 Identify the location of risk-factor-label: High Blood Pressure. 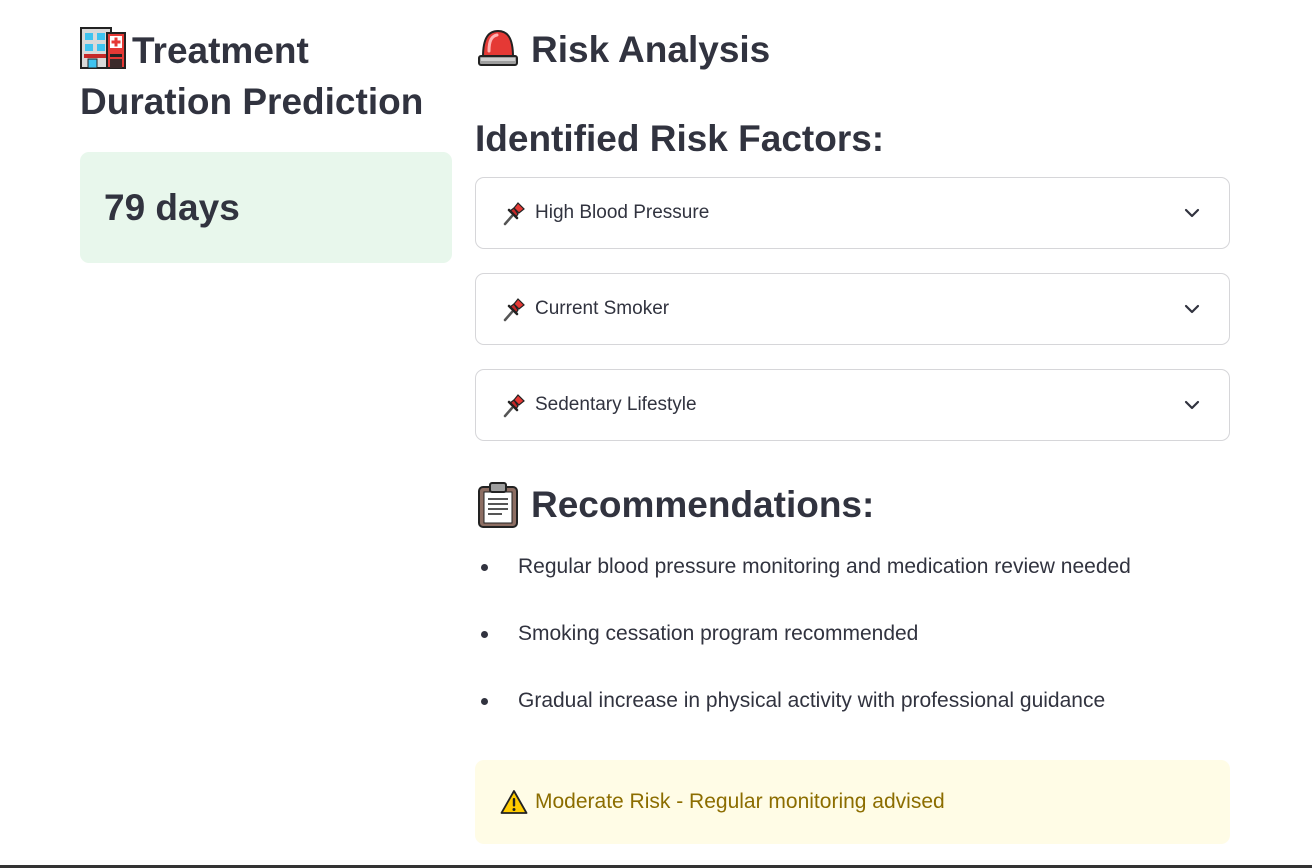
(622, 212).